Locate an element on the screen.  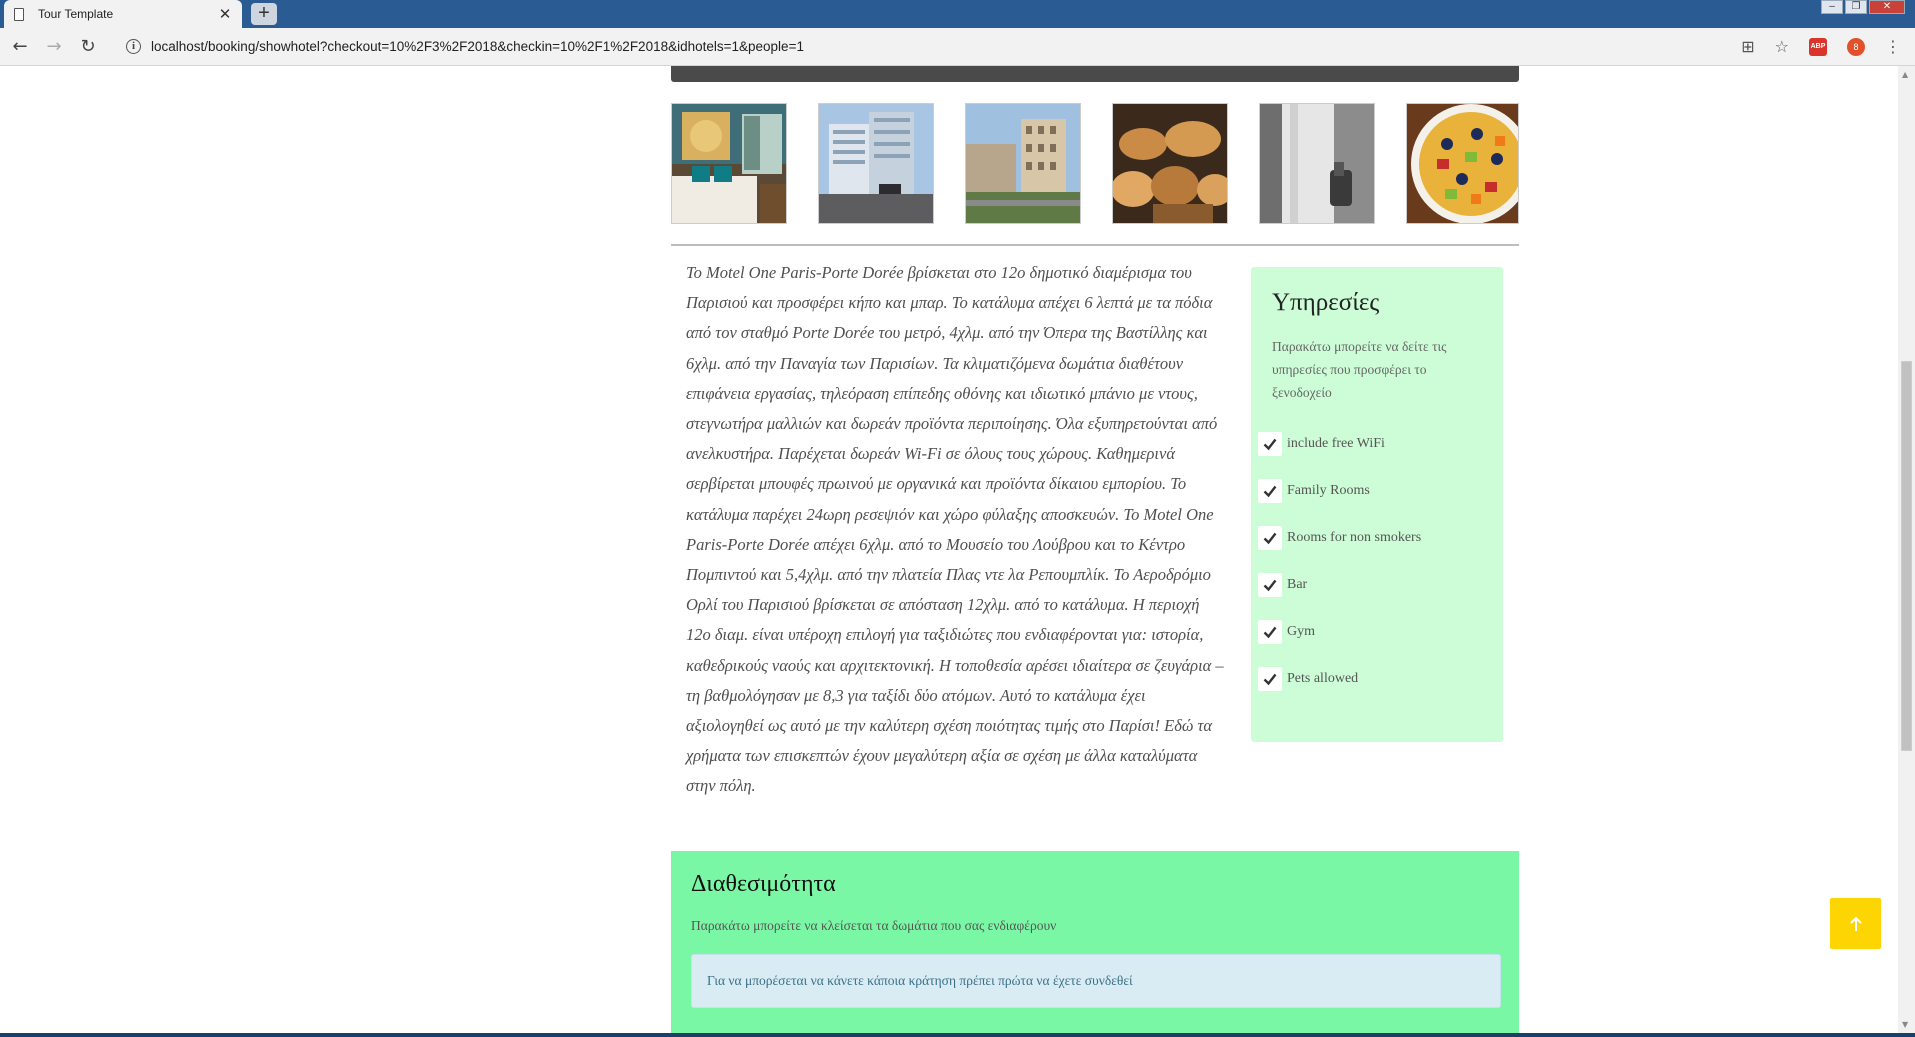
scrollbar-thumb is located at coordinates (1906, 556).